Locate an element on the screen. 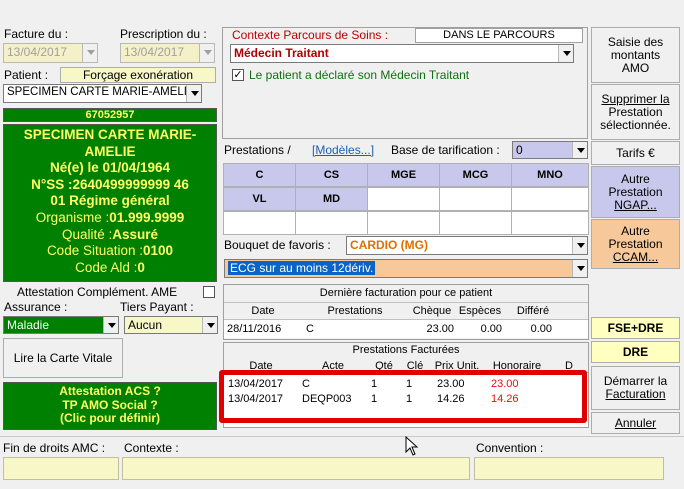 This screenshot has height=489, width=684. patient-qualite: Qualité :Assuré is located at coordinates (110, 234).